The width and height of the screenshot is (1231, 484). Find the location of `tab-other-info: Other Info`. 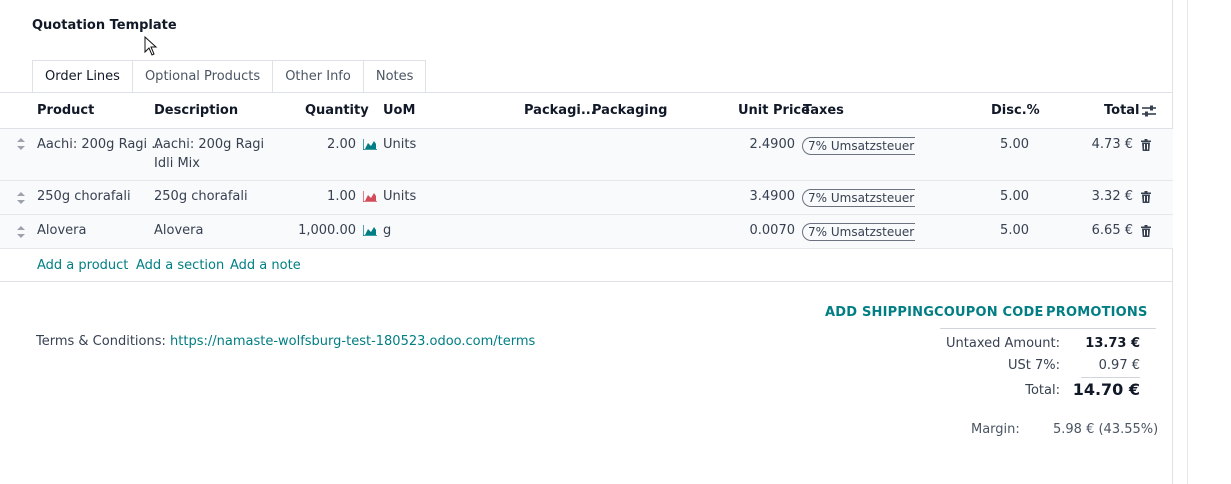

tab-other-info: Other Info is located at coordinates (318, 76).